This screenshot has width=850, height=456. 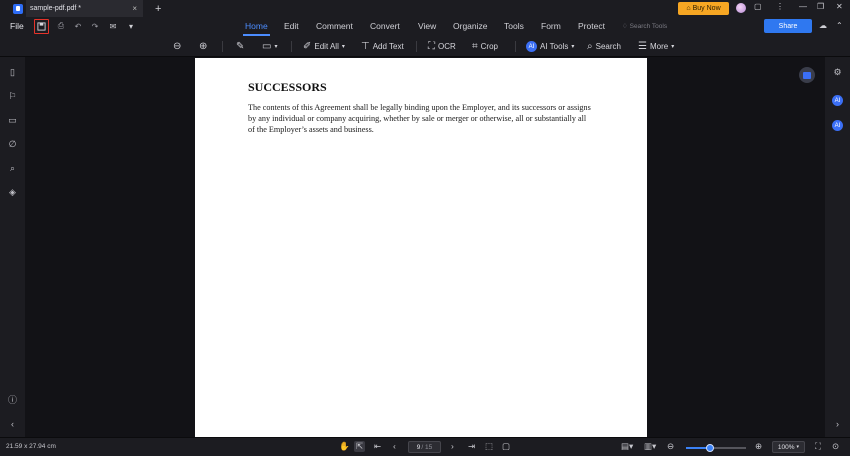 I want to click on ai-translate-icon: AI, so click(x=837, y=125).